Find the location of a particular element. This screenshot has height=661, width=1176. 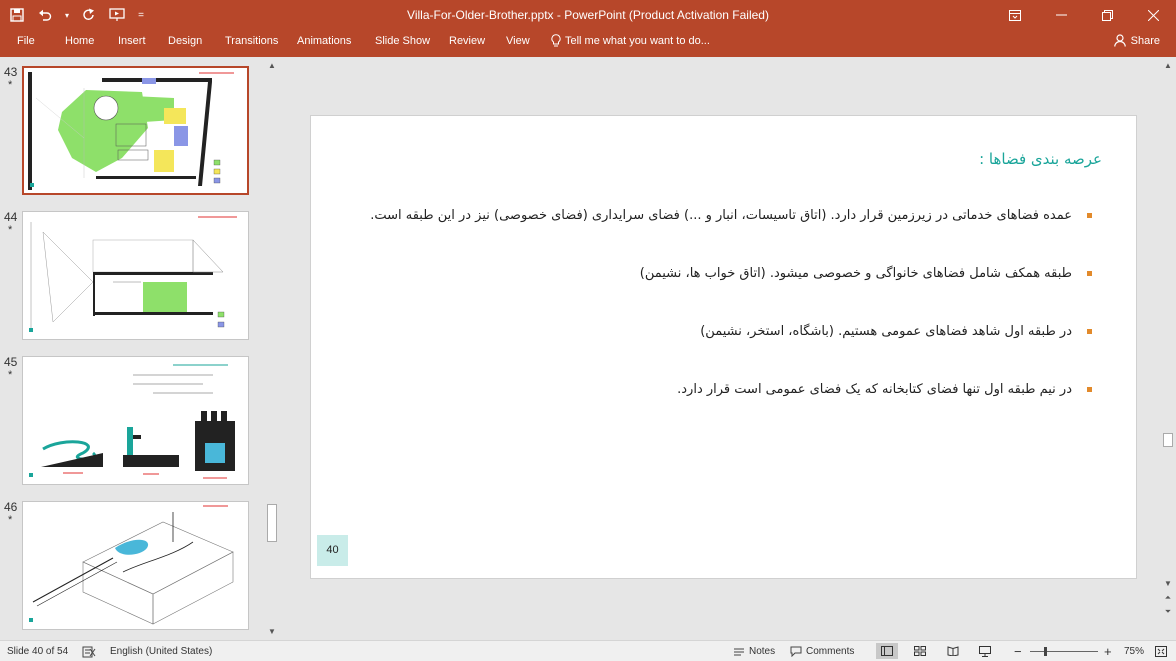

start-slideshow-icon is located at coordinates (117, 15).